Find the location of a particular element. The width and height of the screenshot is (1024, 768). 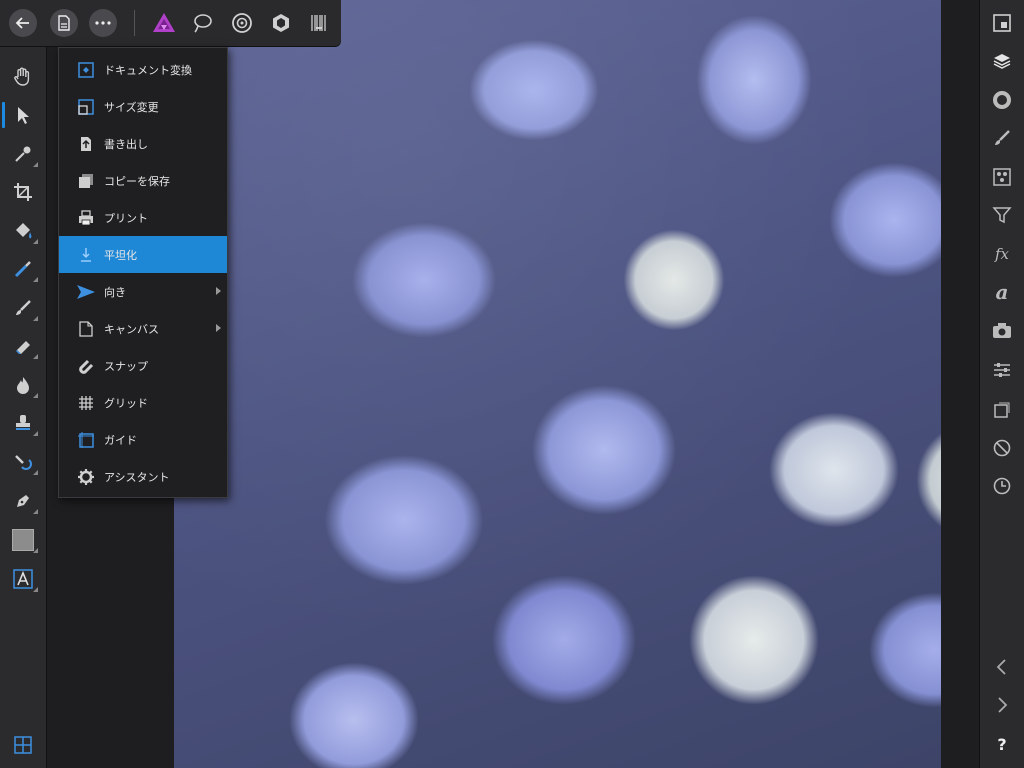

back-icon is located at coordinates (23, 23).